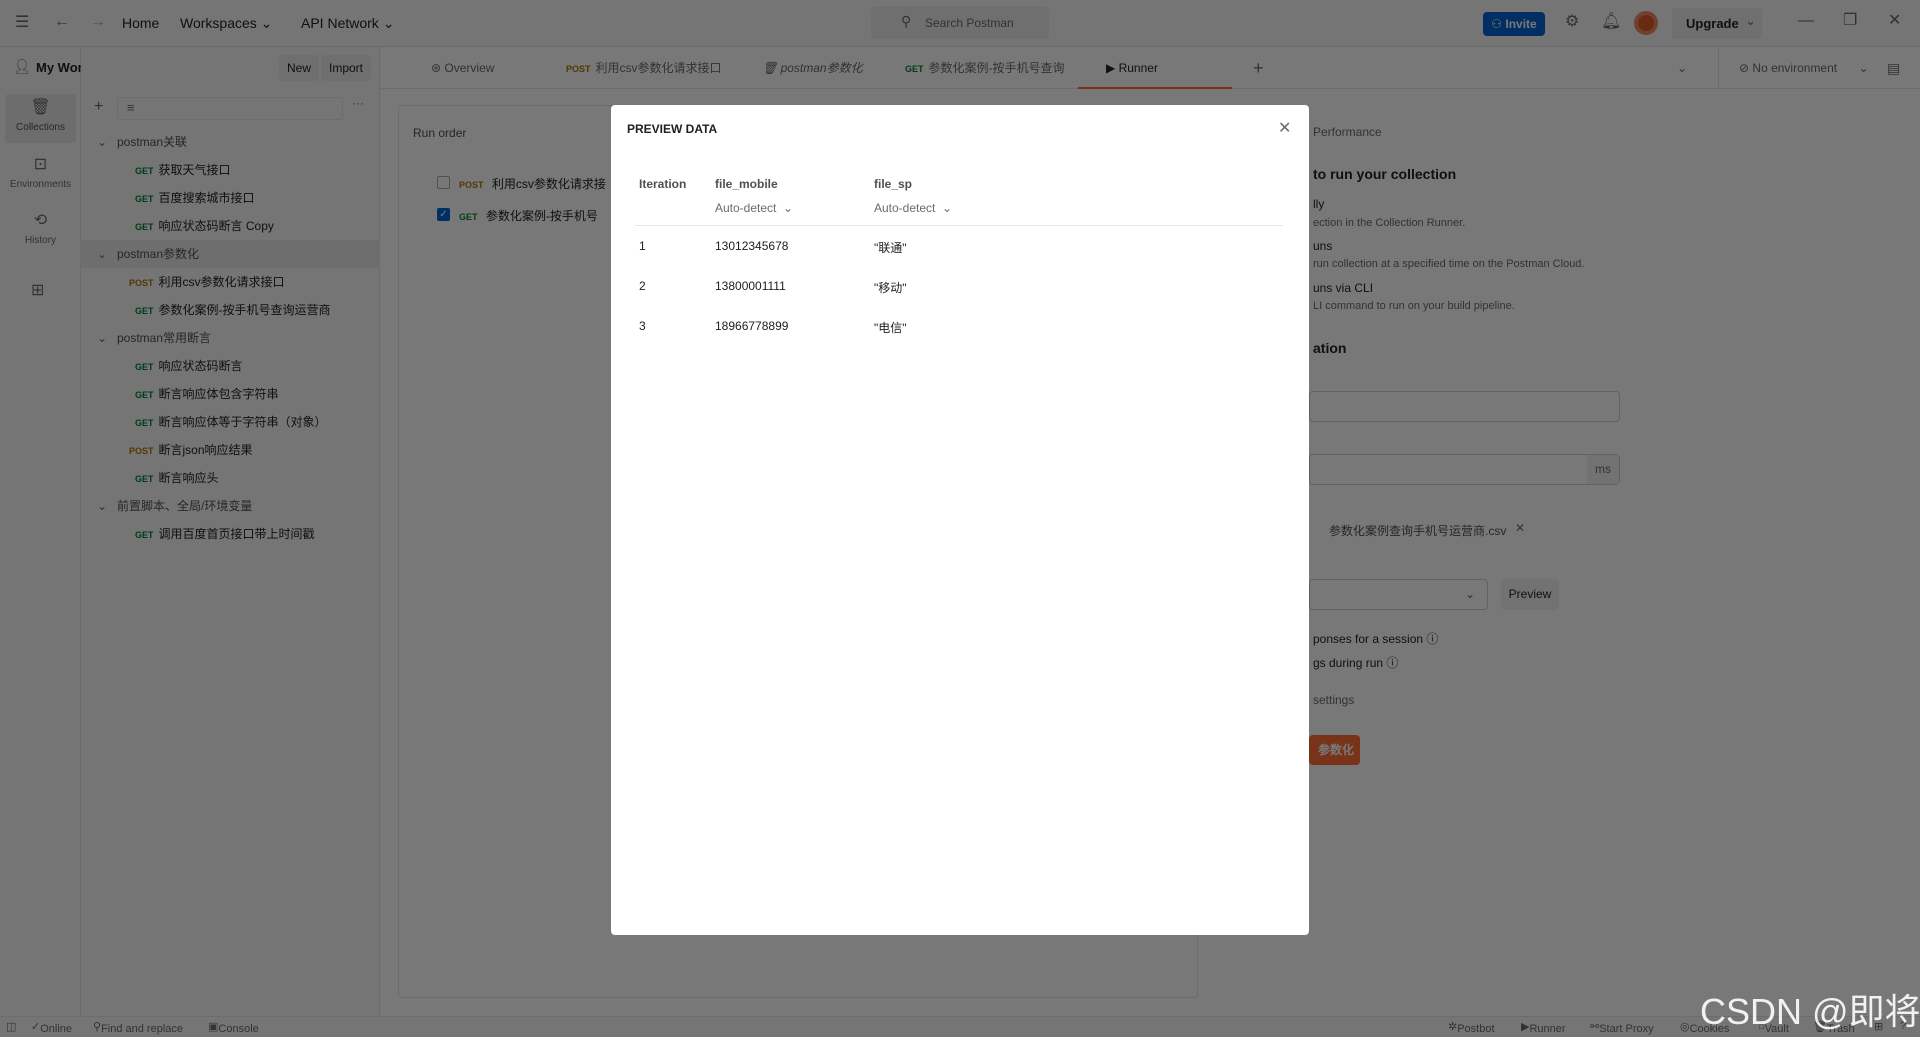 This screenshot has width=1920, height=1037. Describe the element at coordinates (1258, 68) in the screenshot. I see `new-tab-icon: +` at that location.